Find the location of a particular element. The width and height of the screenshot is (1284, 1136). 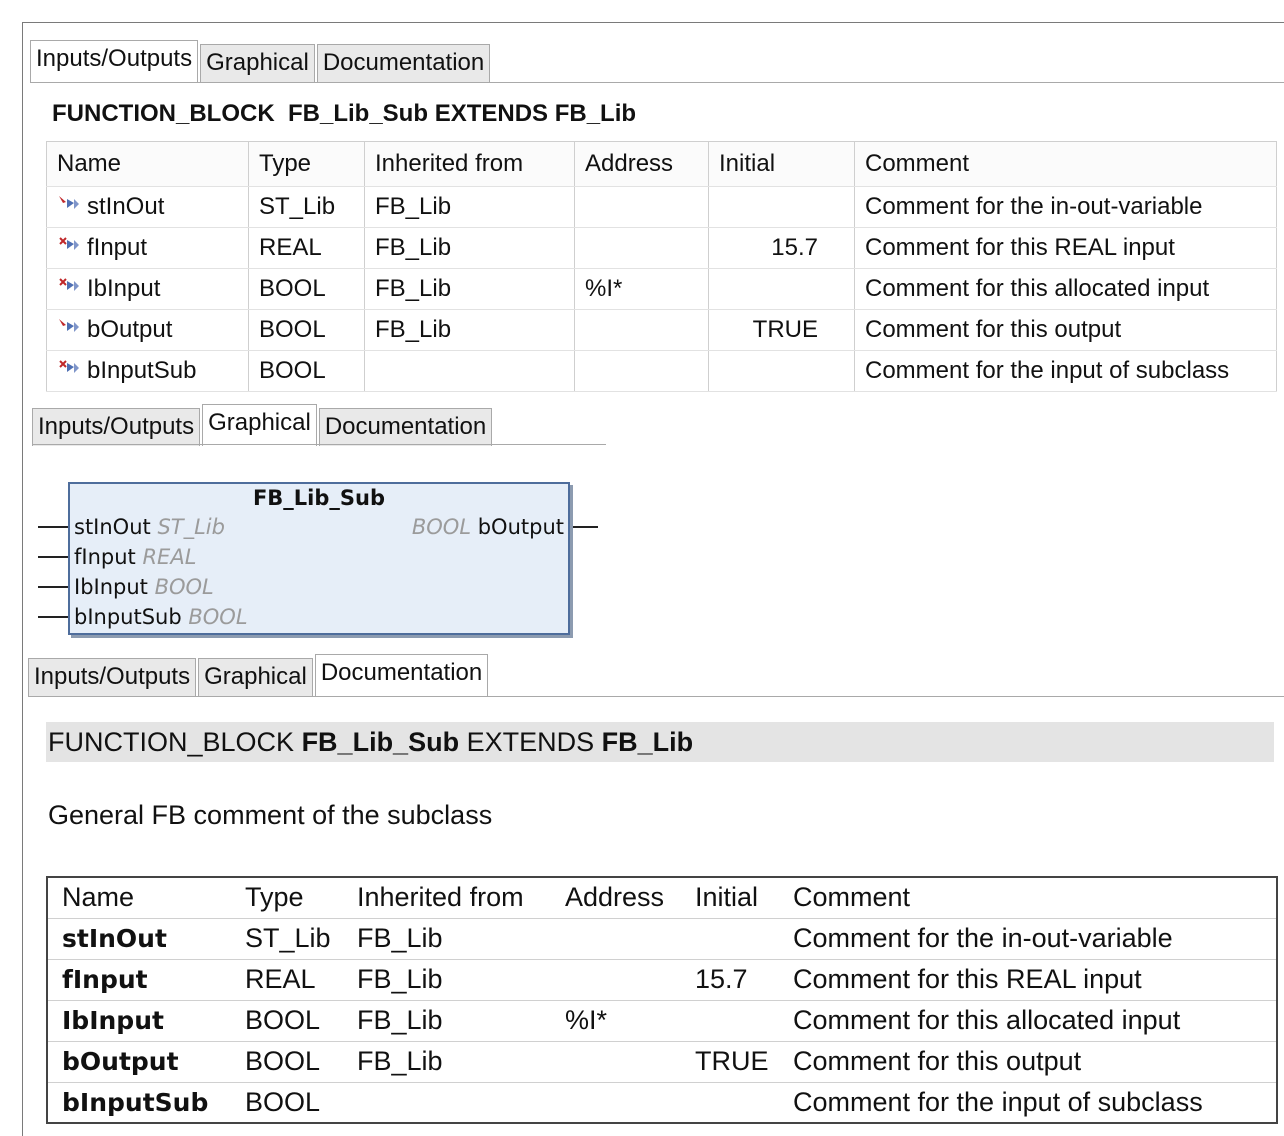

block-name: FB_Lib_Sub is located at coordinates (358, 113).